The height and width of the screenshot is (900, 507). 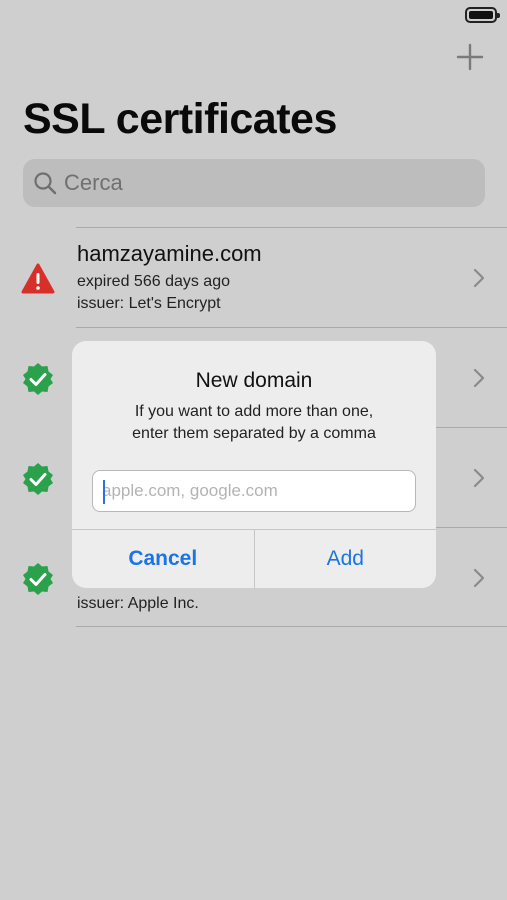 I want to click on plus-icon, so click(x=470, y=57).